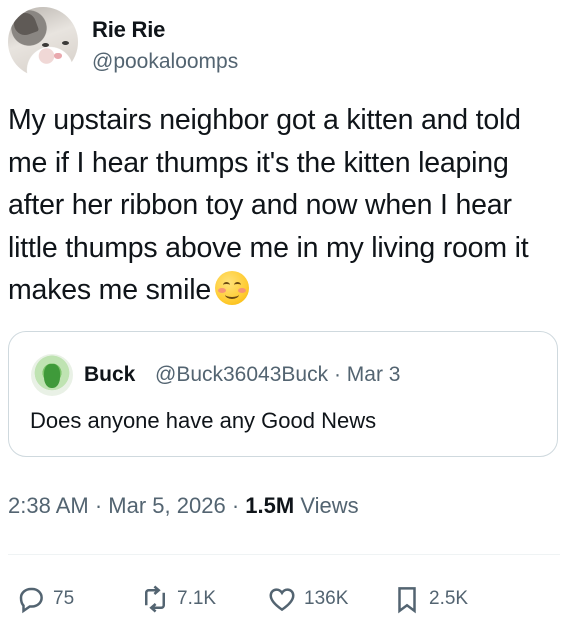  What do you see at coordinates (449, 598) in the screenshot?
I see `bookmark-count: 2.5K` at bounding box center [449, 598].